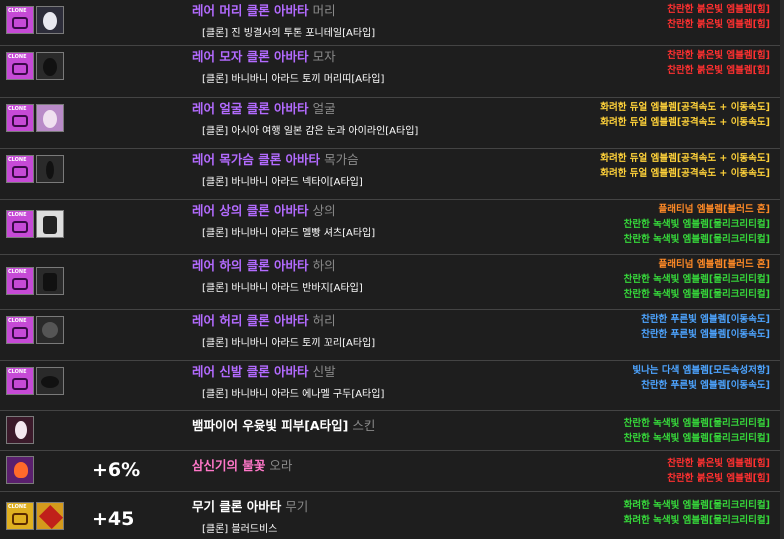  I want to click on hair-item-icon, so click(50, 20).